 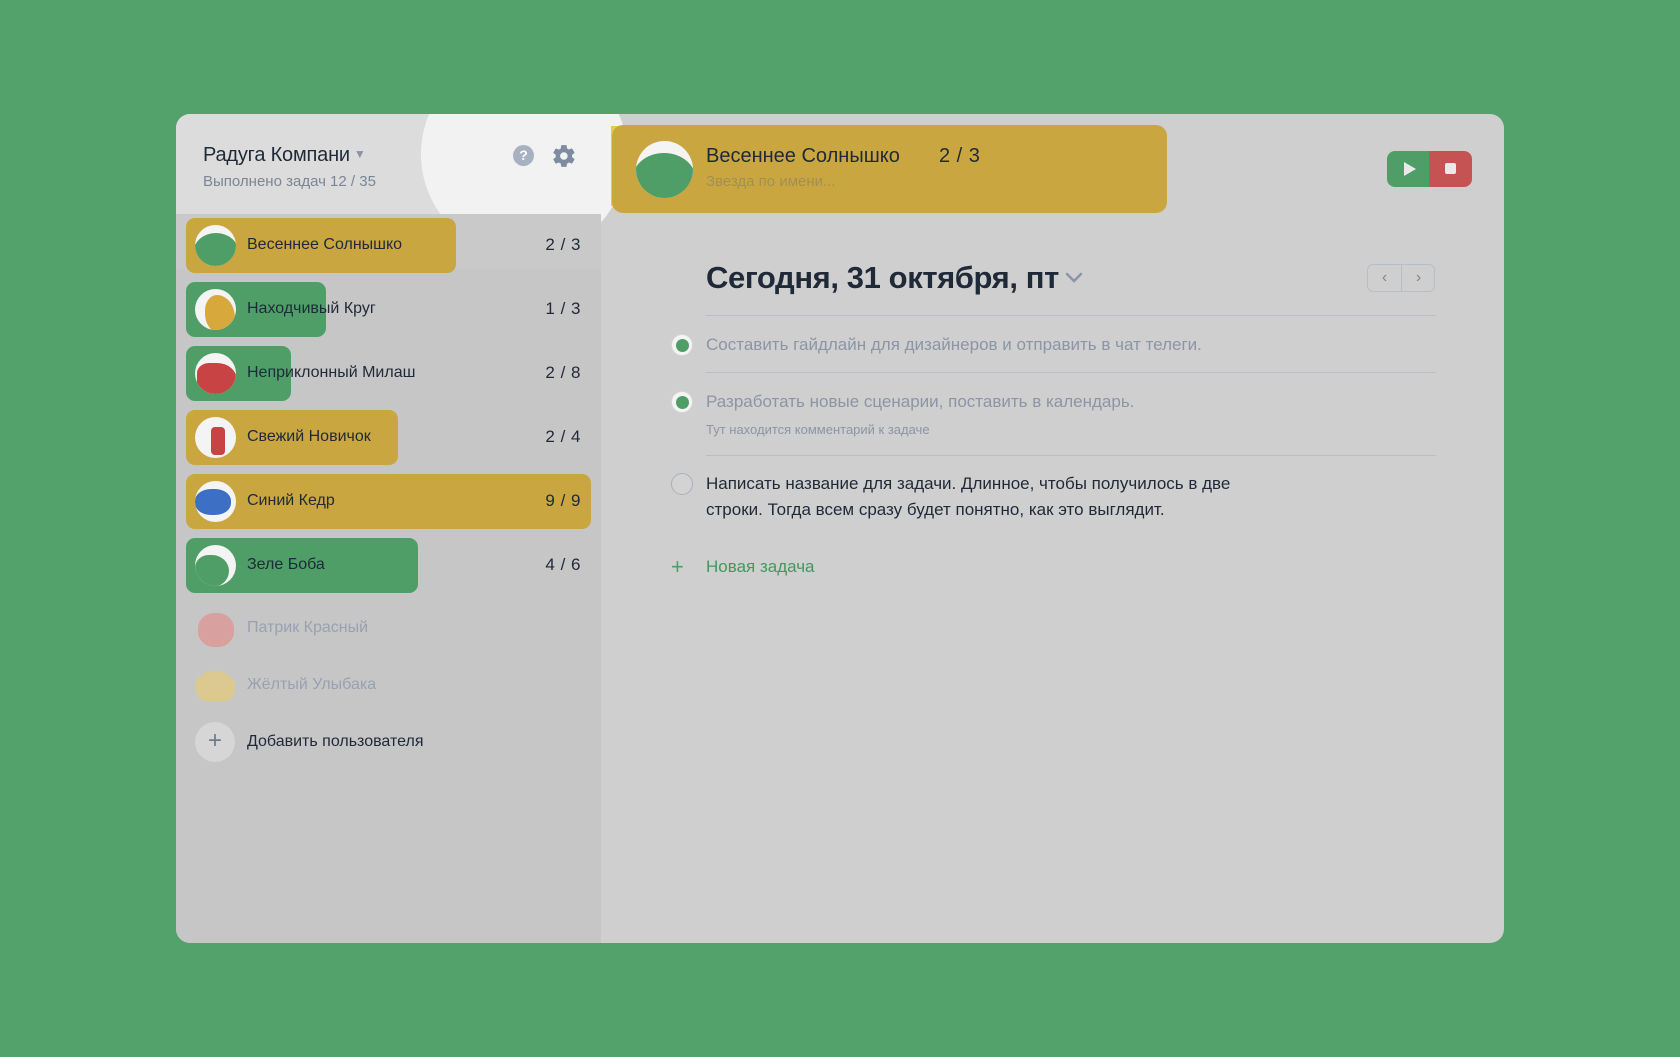 What do you see at coordinates (1450, 169) in the screenshot?
I see `stop-button` at bounding box center [1450, 169].